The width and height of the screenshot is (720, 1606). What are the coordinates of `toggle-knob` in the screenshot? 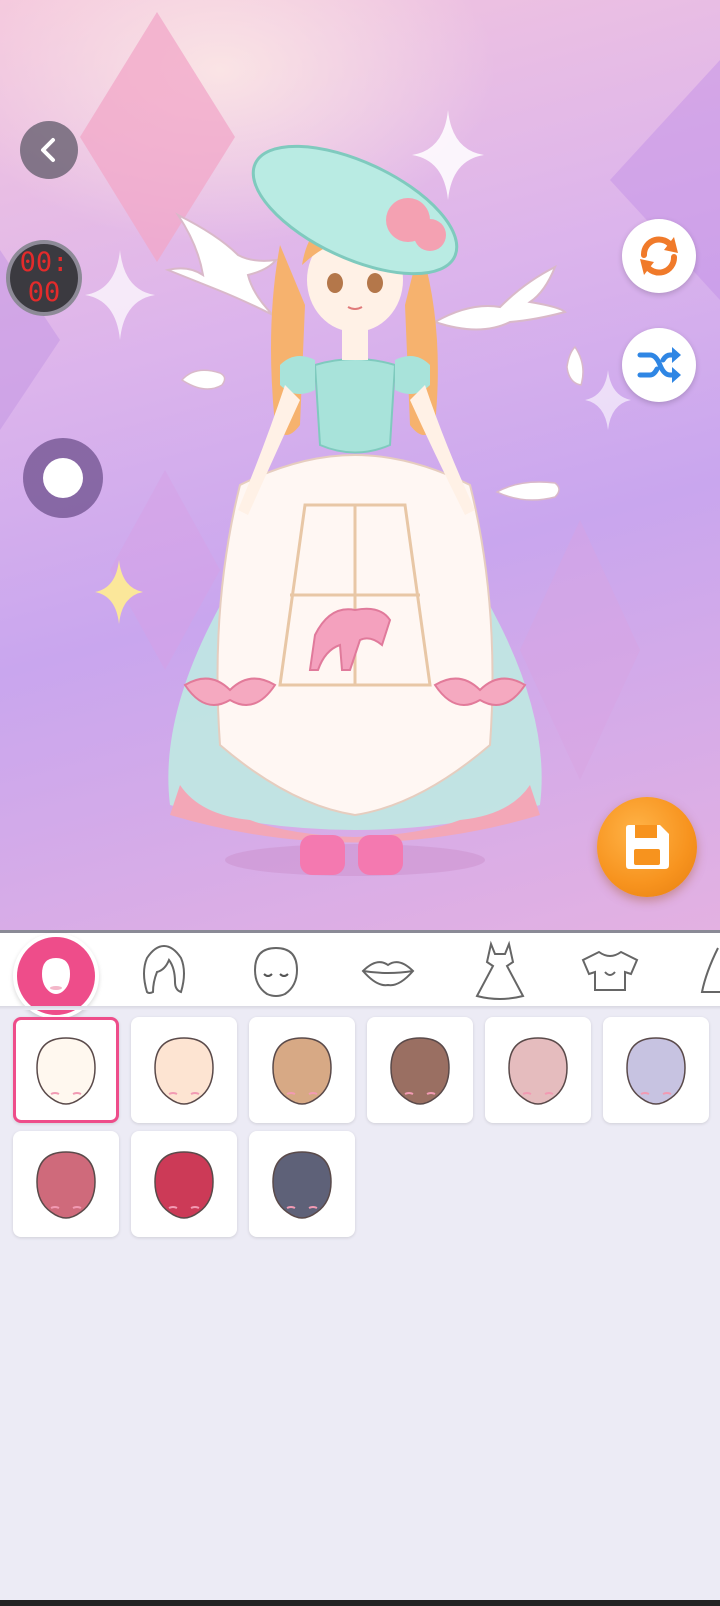 It's located at (63, 478).